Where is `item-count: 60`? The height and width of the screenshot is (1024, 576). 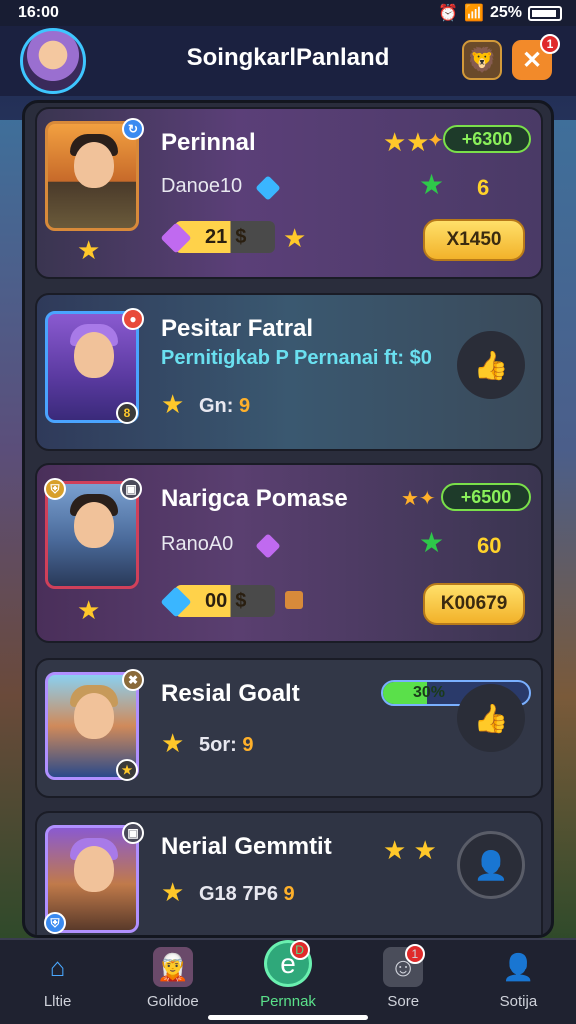
item-count: 60 is located at coordinates (489, 545).